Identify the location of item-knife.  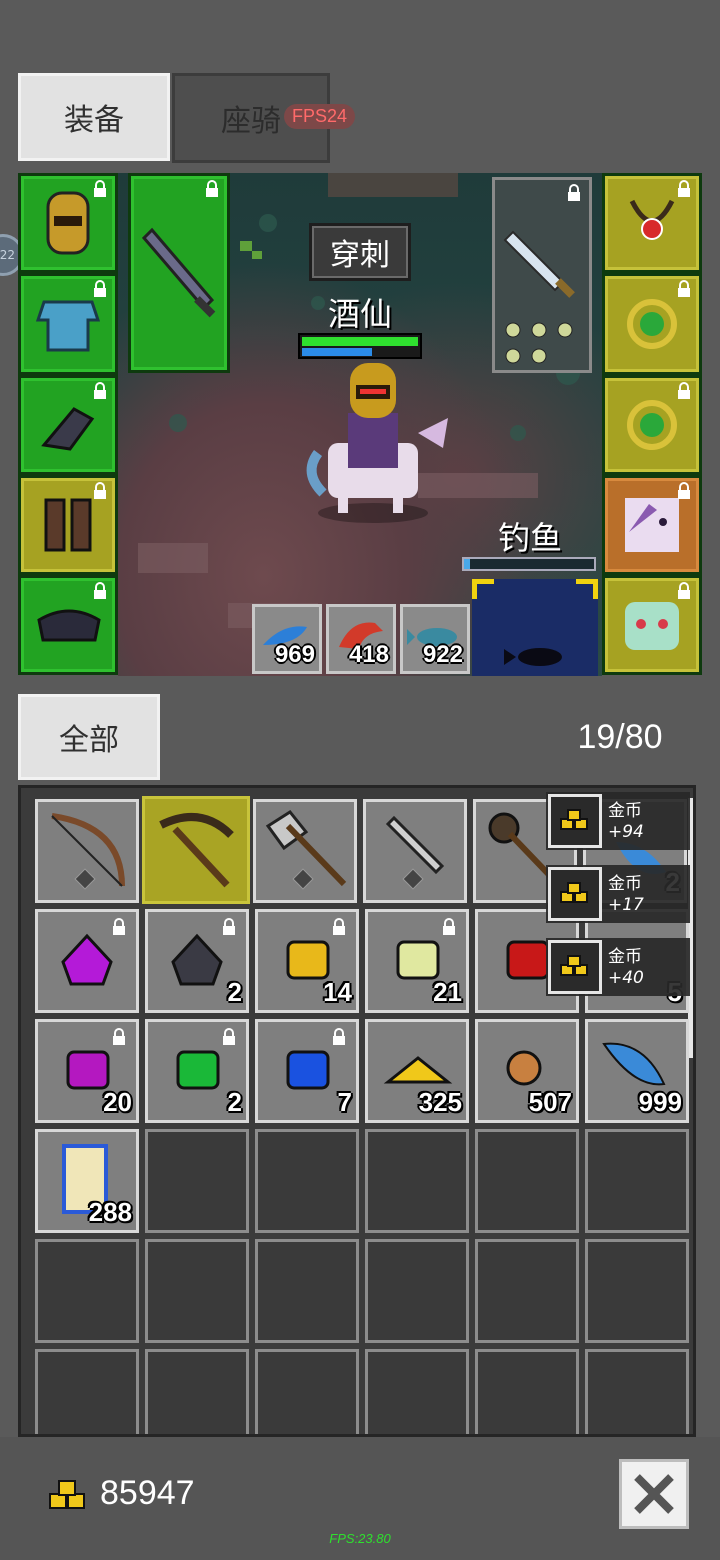
(415, 851).